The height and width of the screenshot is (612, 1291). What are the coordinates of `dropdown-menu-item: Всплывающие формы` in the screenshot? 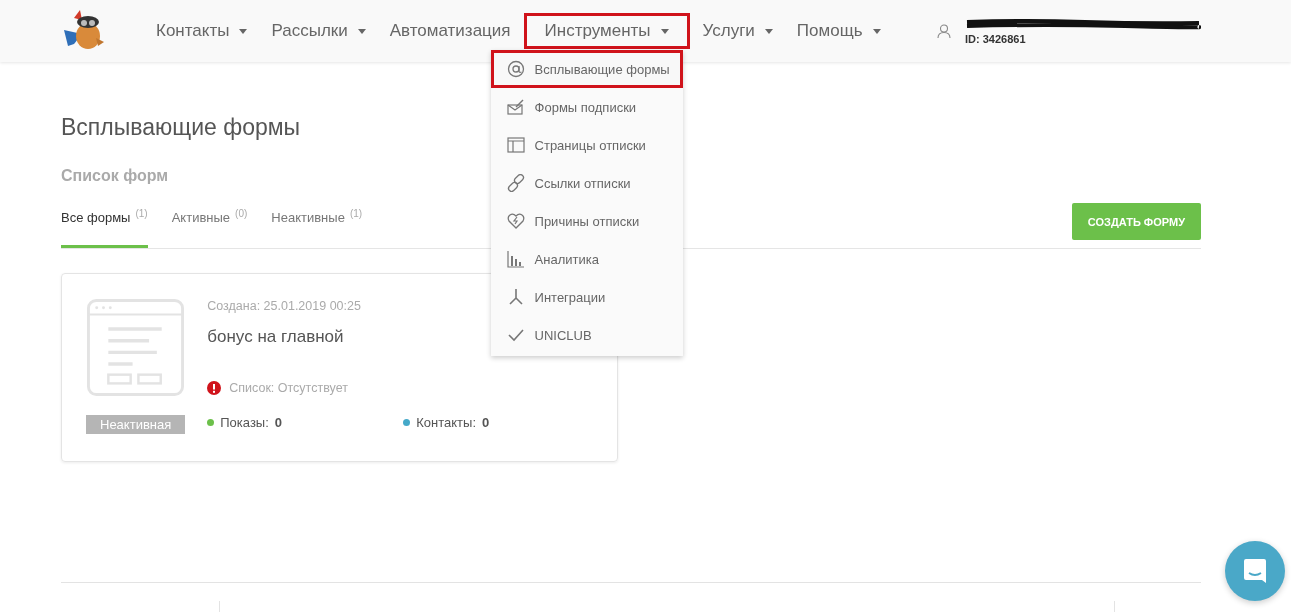 It's located at (586, 69).